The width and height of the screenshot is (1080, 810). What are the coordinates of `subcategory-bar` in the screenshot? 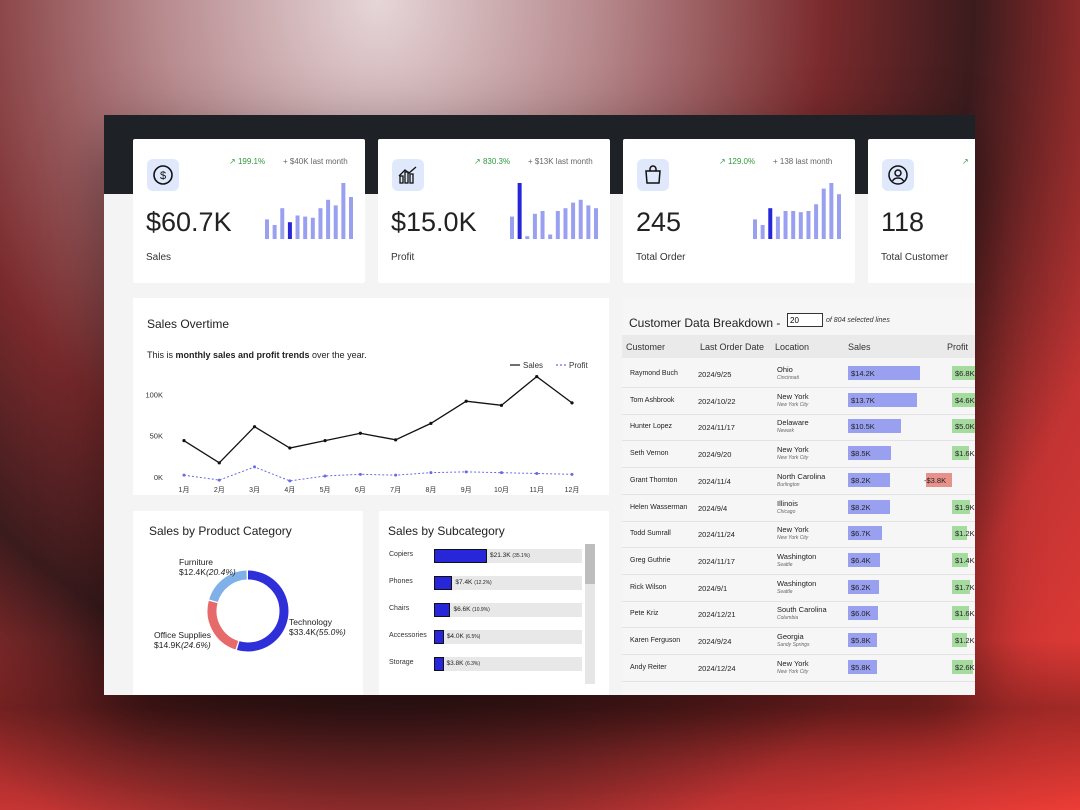 It's located at (439, 664).